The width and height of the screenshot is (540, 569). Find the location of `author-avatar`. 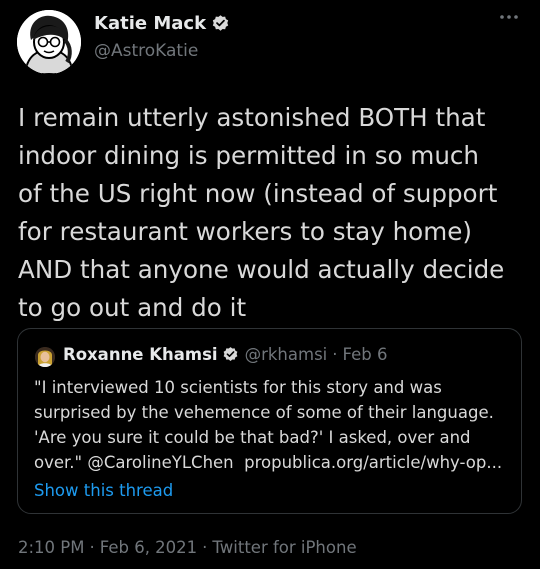

author-avatar is located at coordinates (49, 42).